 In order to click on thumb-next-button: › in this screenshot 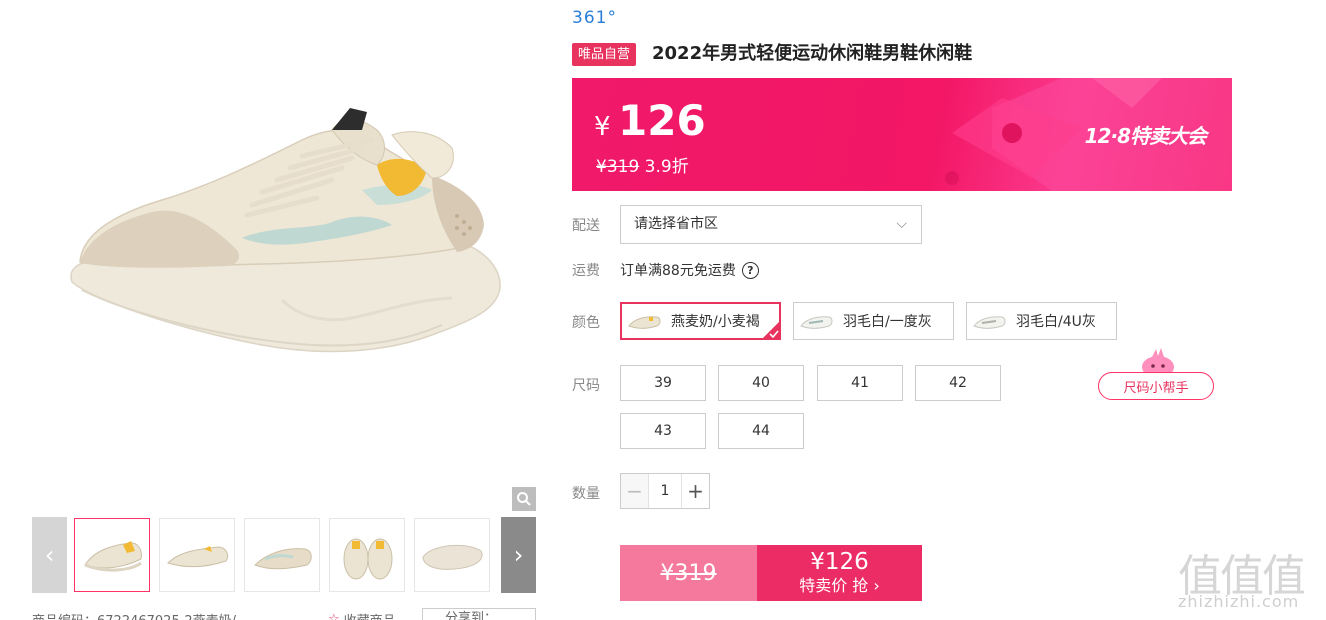, I will do `click(518, 555)`.